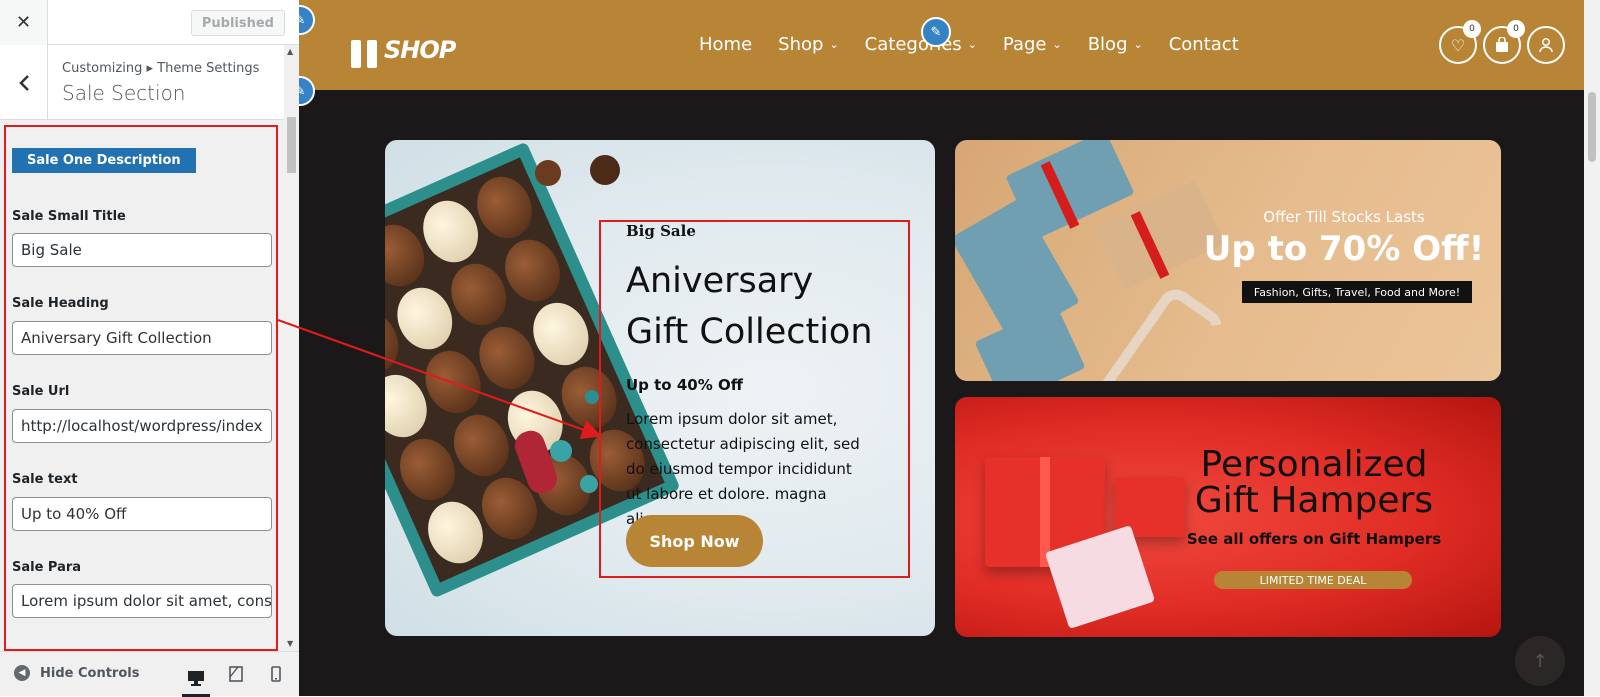  I want to click on sidebar-scrollbar: ▲ ▼, so click(291, 348).